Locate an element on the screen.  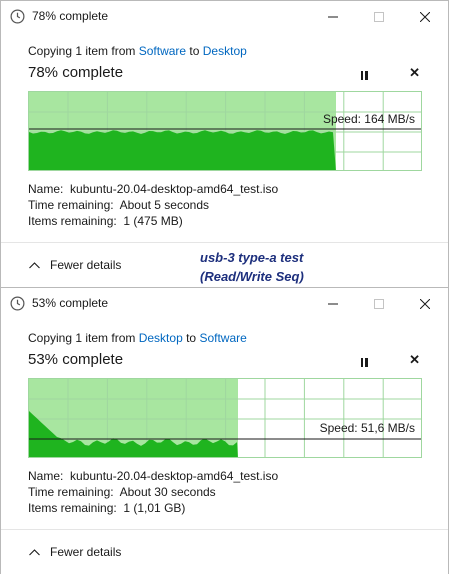
time-row: Time remaining: About 30 seconds is located at coordinates (153, 492).